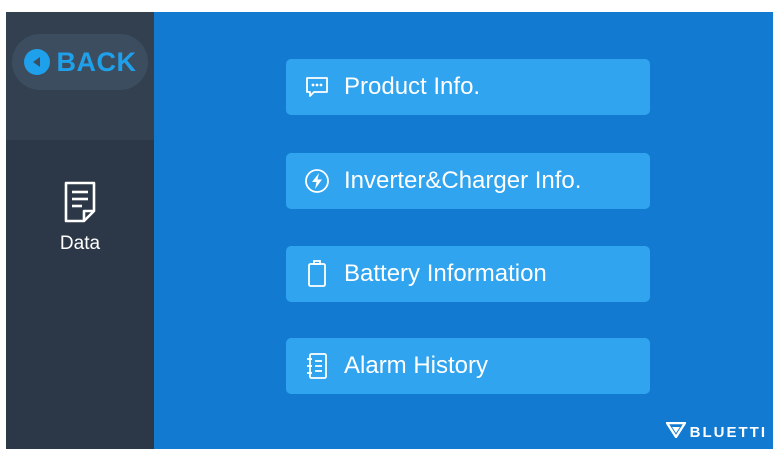 The height and width of the screenshot is (449, 779). I want to click on brand-name: BLUETTI, so click(728, 432).